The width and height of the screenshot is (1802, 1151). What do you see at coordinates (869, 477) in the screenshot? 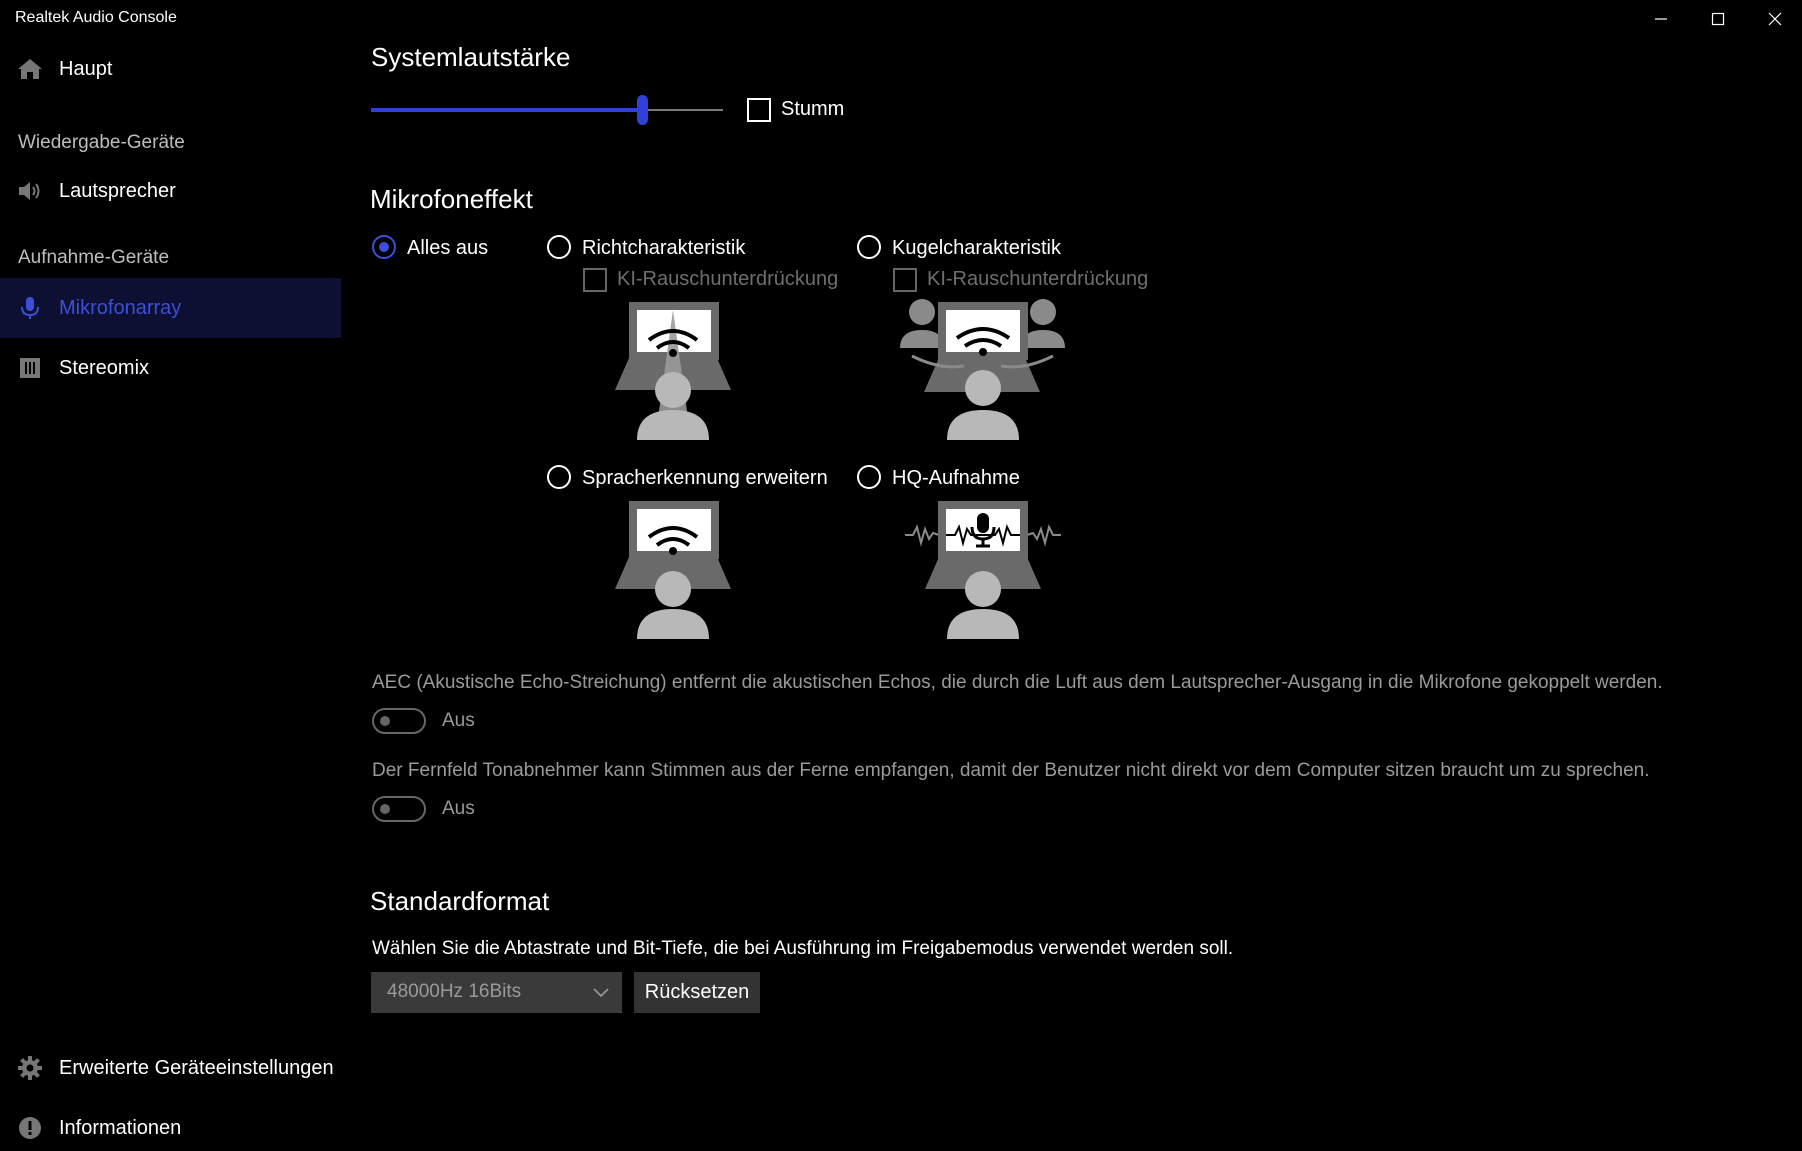
I see `radio-hq-aufnahme` at bounding box center [869, 477].